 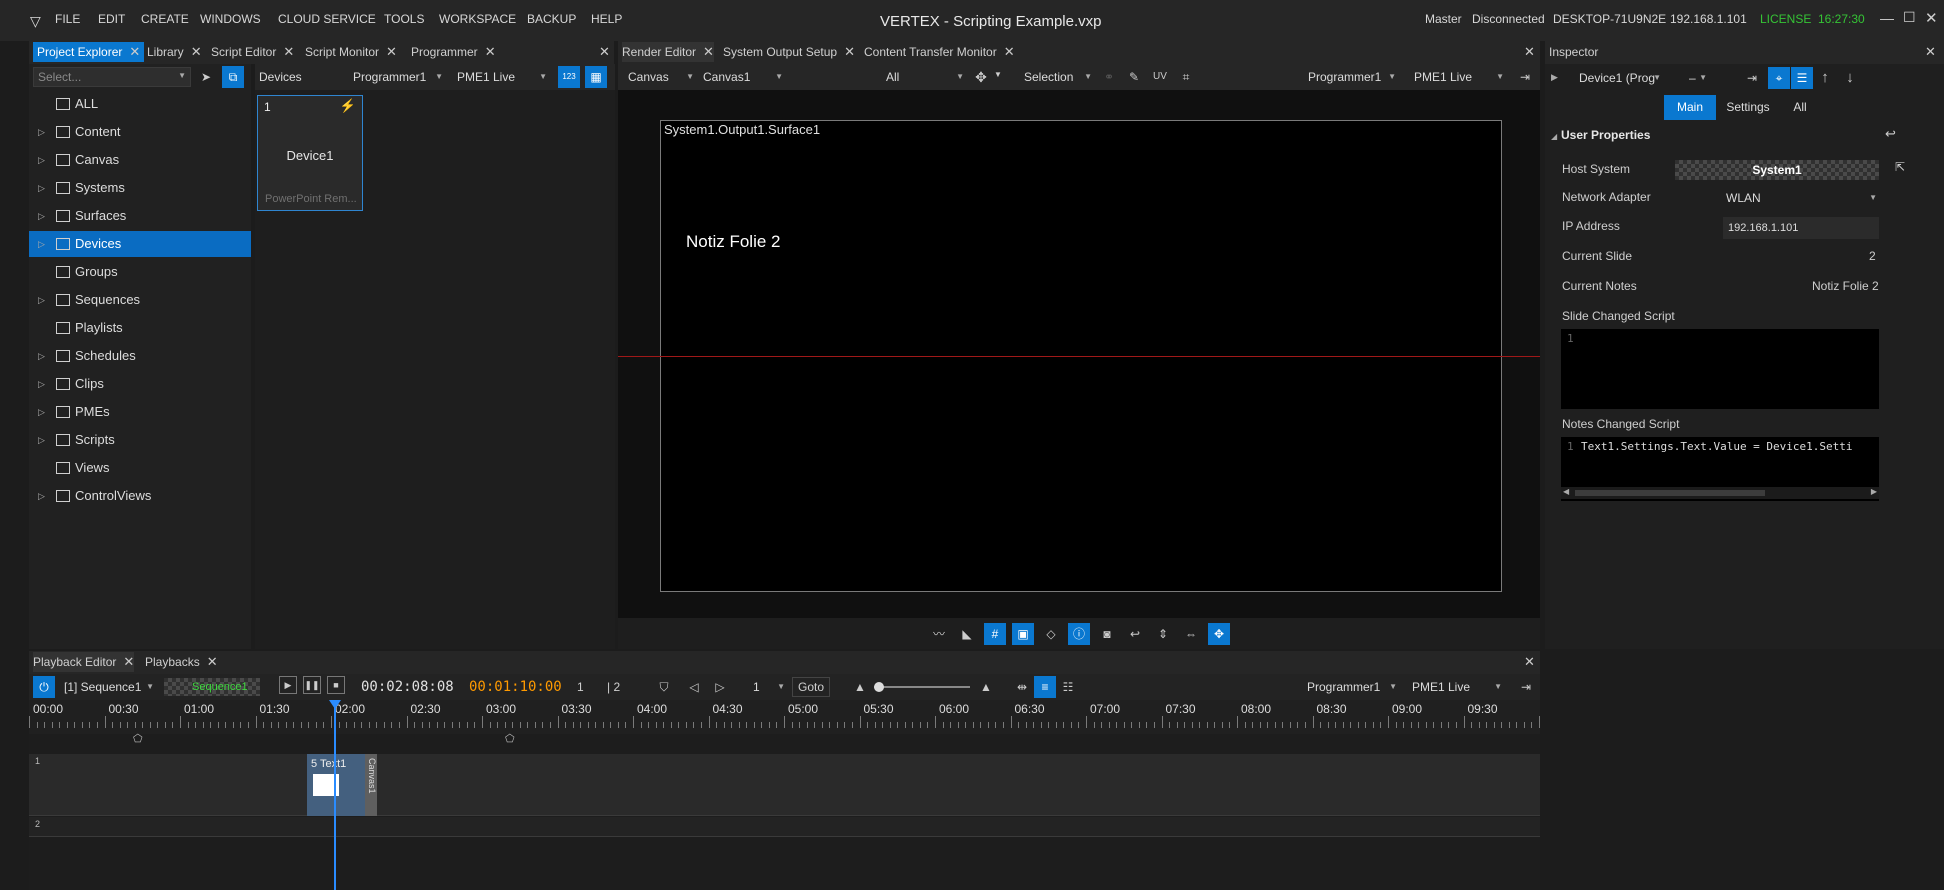 What do you see at coordinates (312, 685) in the screenshot?
I see `pause-icon: ❚❚` at bounding box center [312, 685].